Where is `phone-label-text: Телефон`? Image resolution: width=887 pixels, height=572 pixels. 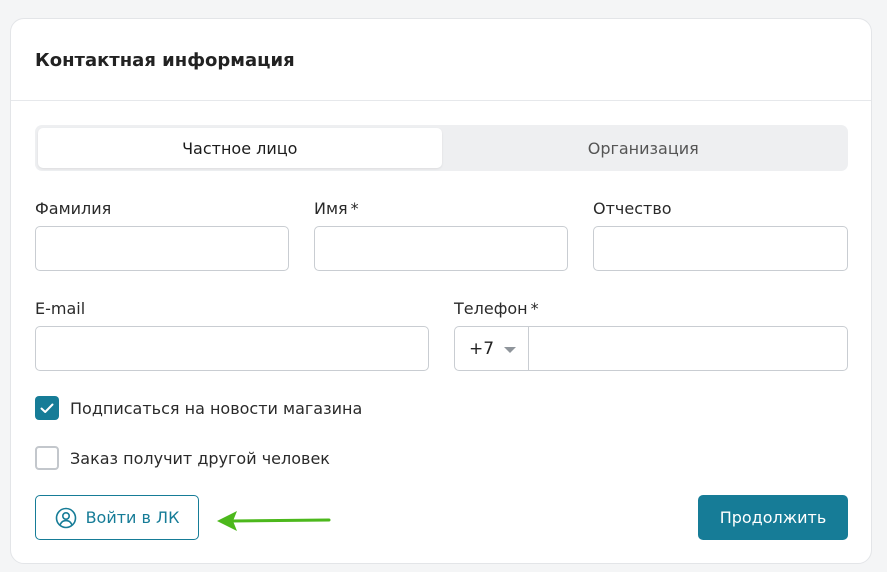
phone-label-text: Телефон is located at coordinates (491, 308).